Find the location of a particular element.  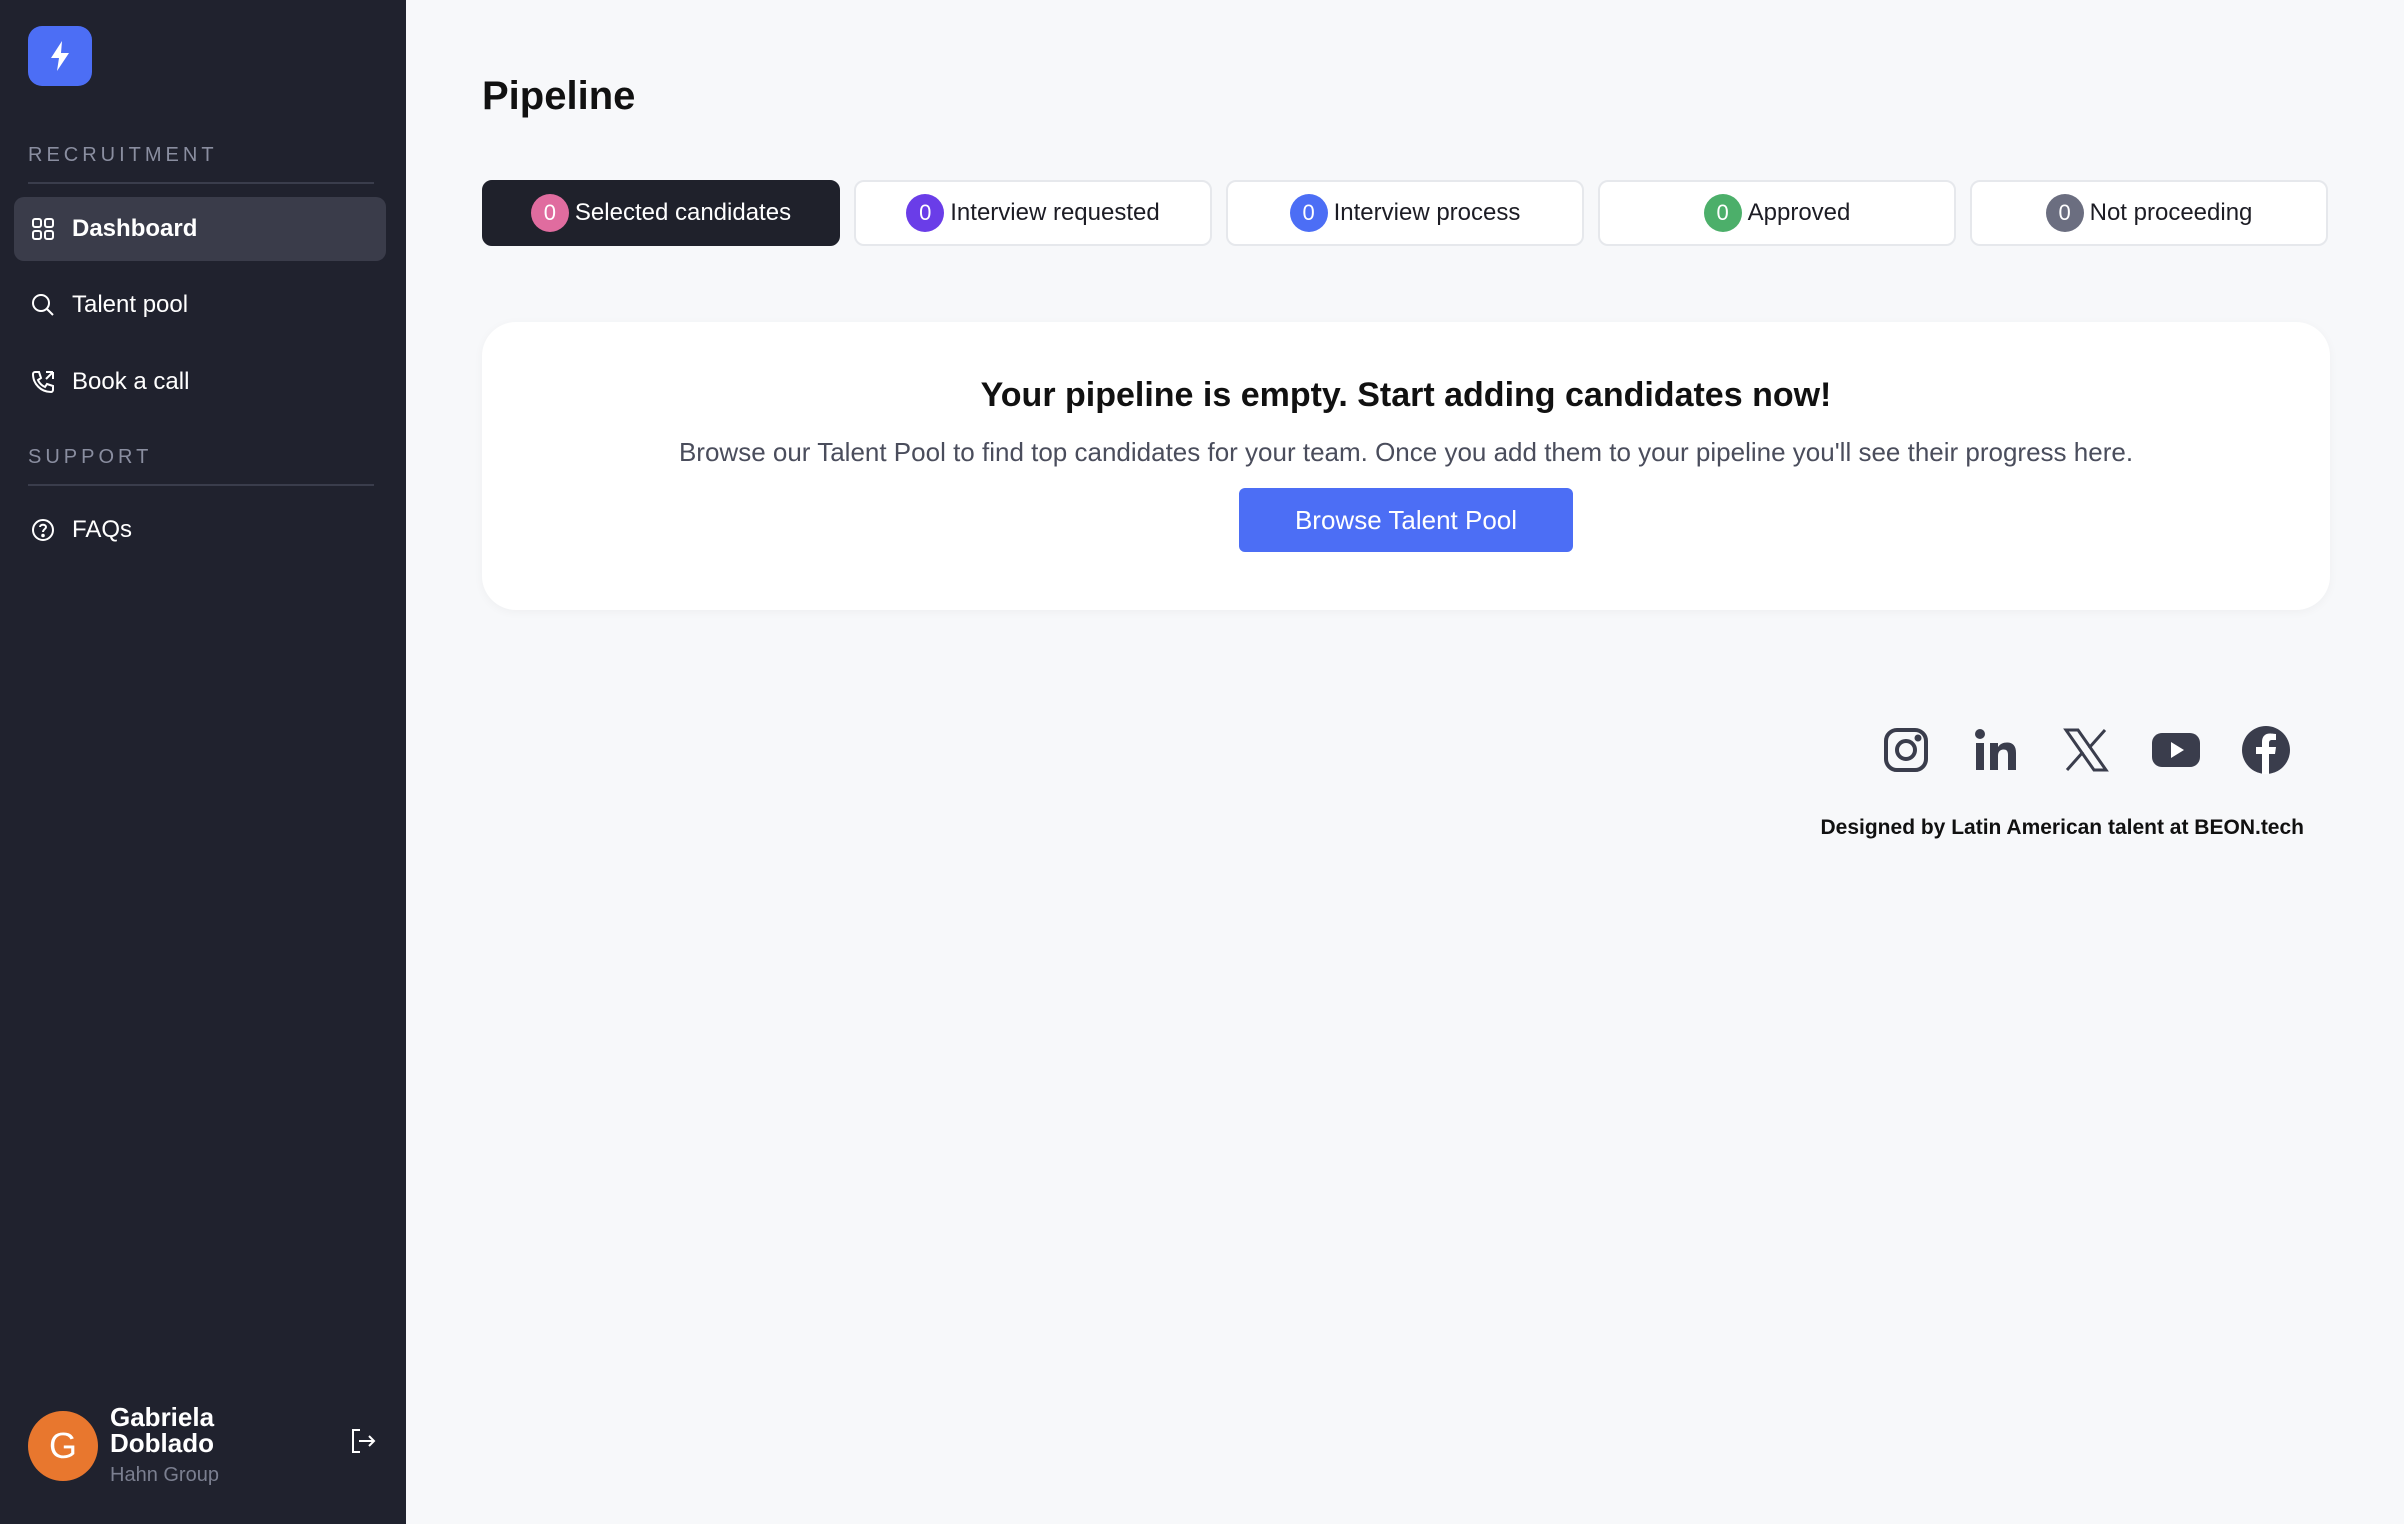

help-circle-icon is located at coordinates (43, 530).